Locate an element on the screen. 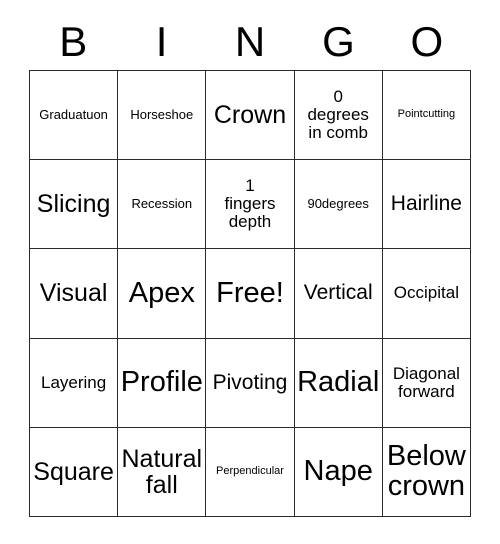 The image size is (500, 544). bingo-header: B I N G O is located at coordinates (250, 42).